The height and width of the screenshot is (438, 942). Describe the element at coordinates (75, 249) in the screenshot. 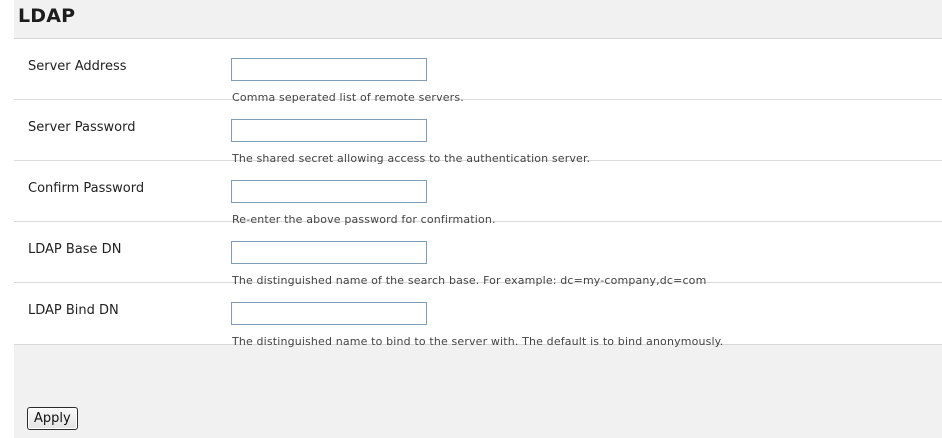

I see `ldap-base-dn-label: LDAP Base DN` at that location.